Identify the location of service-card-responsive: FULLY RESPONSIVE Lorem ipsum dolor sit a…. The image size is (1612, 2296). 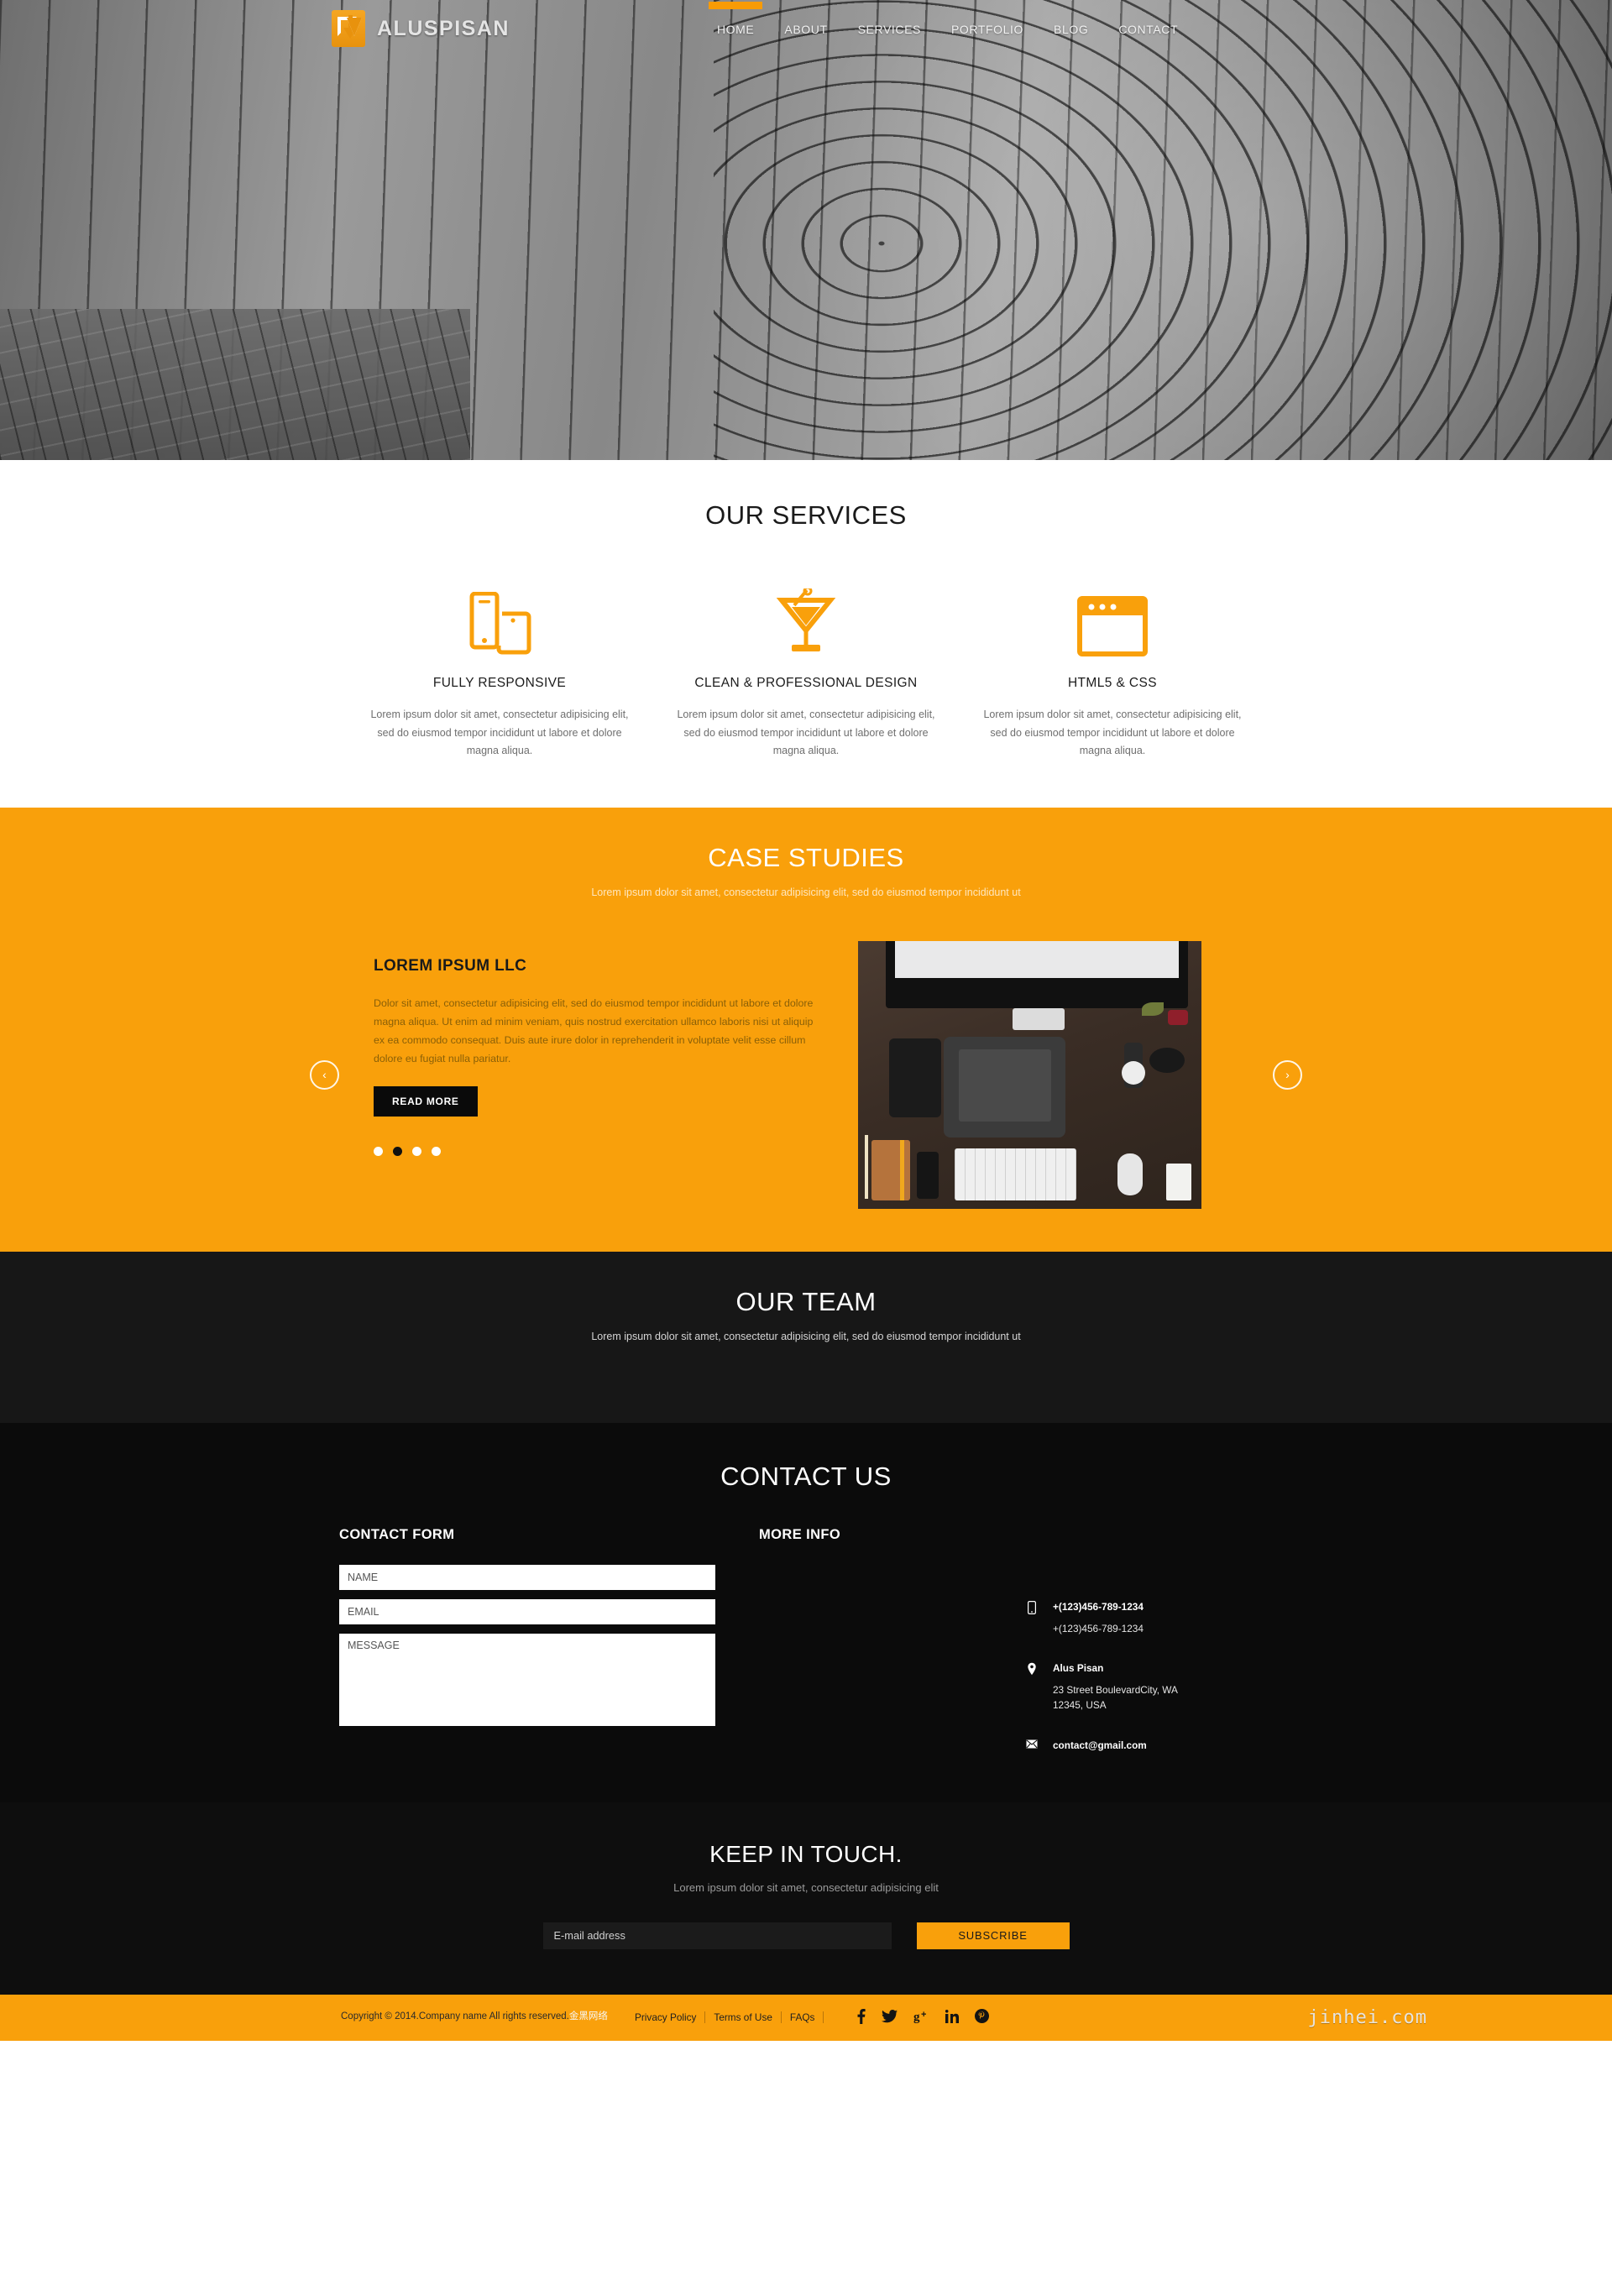
(500, 669).